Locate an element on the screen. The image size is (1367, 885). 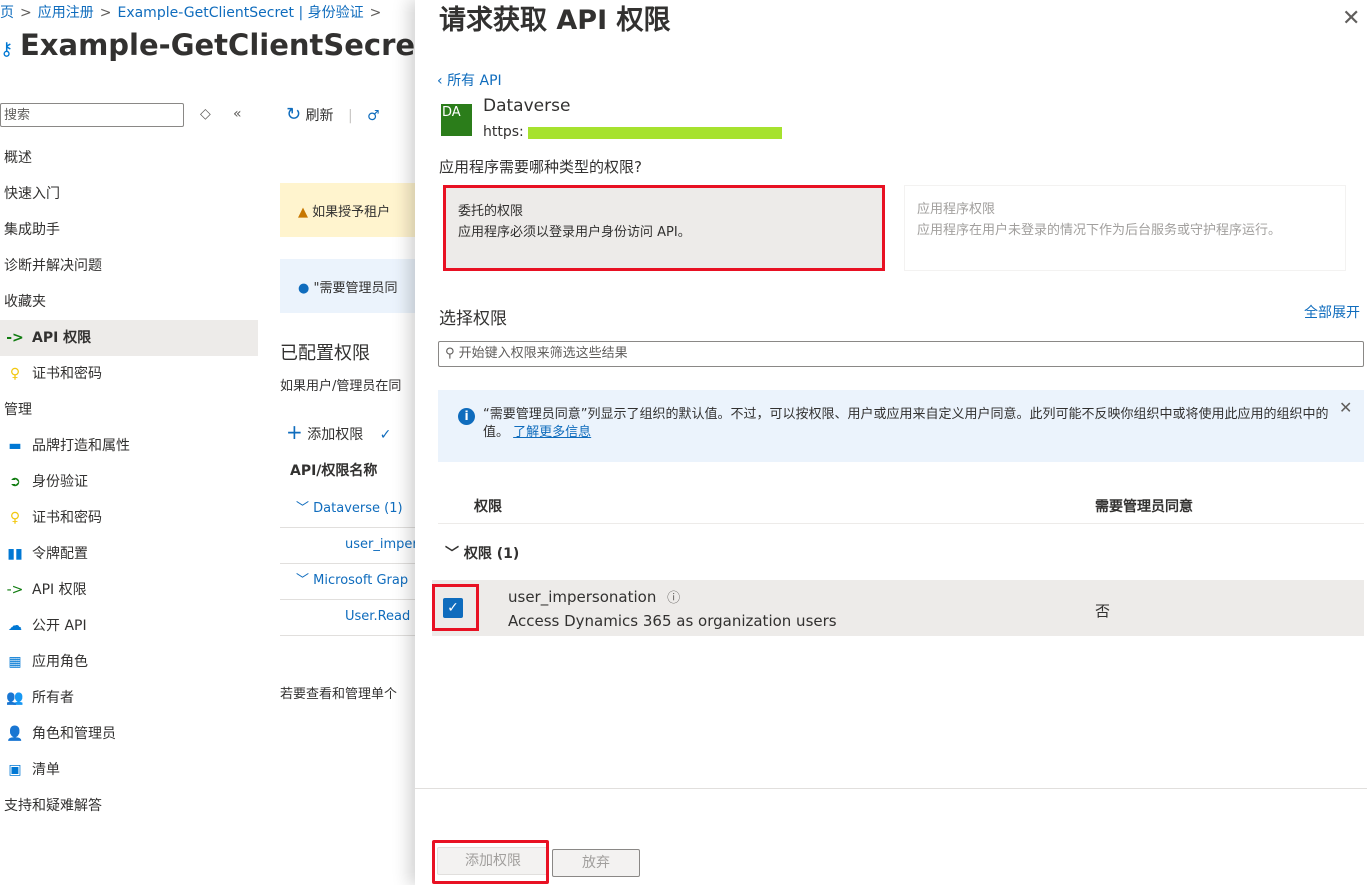
breadcrumb-app-auth: Example-GetClientSecret | 身份验证 is located at coordinates (240, 13).